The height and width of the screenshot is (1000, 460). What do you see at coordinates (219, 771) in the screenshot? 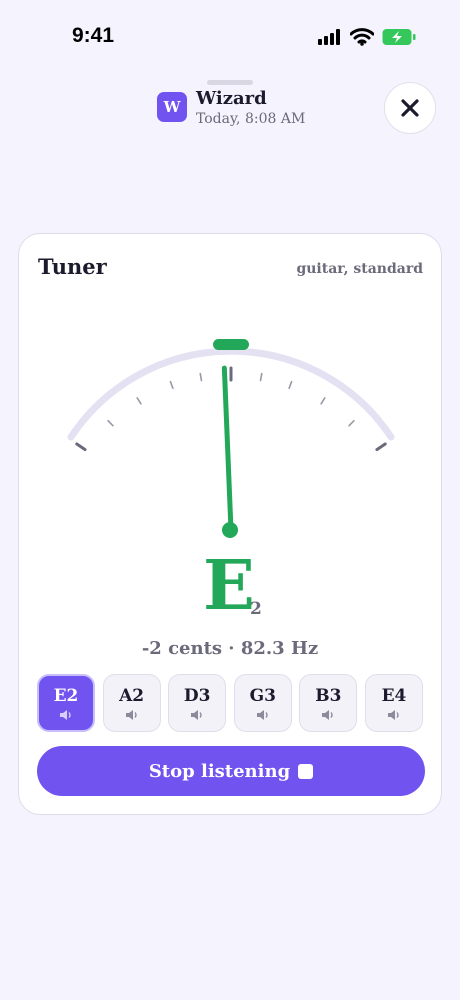
I see `stop-listening-label: Stop listening` at bounding box center [219, 771].